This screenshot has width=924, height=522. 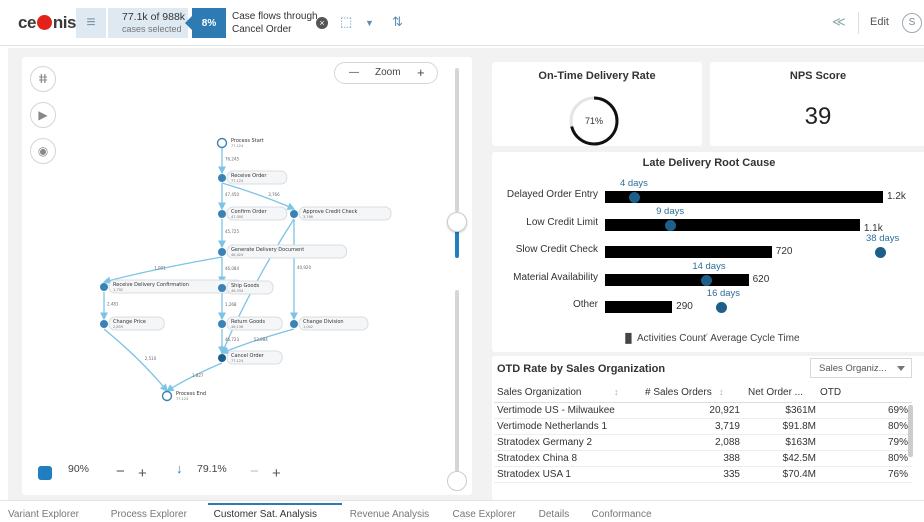 What do you see at coordinates (703, 402) in the screenshot?
I see `header-divider` at bounding box center [703, 402].